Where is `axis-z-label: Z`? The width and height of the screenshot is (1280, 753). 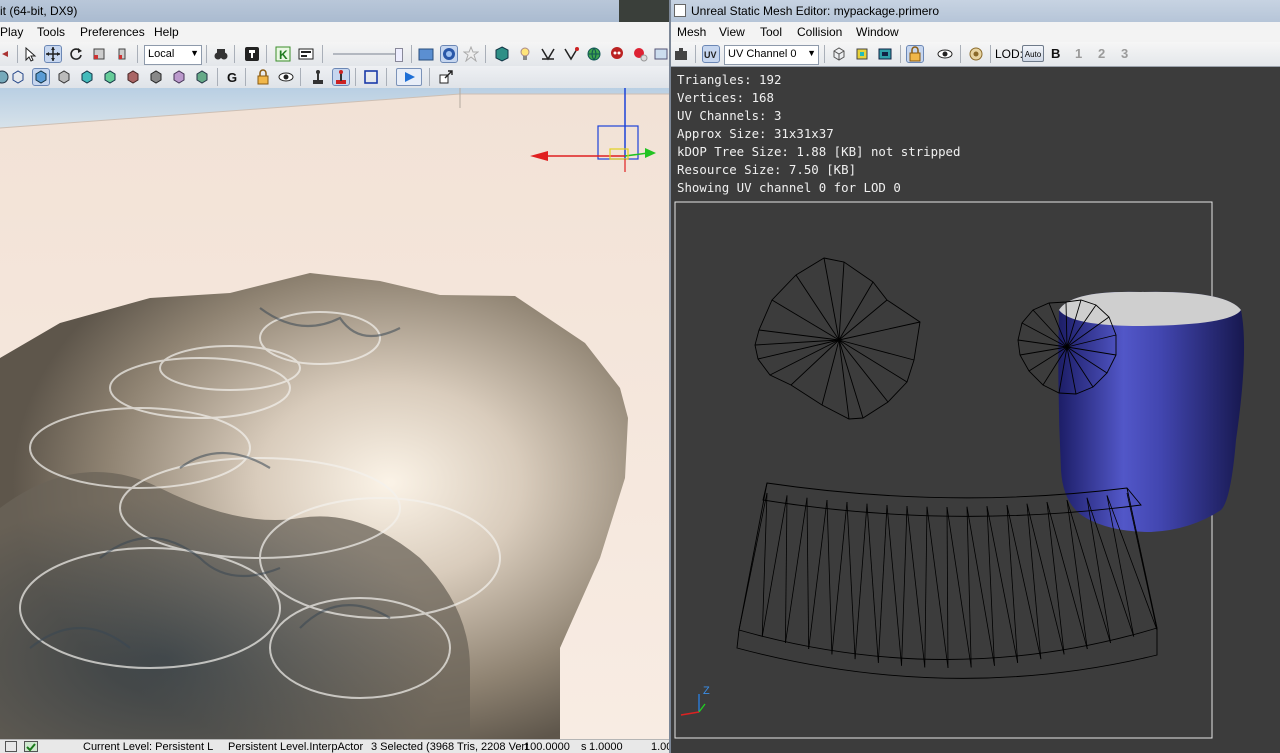 axis-z-label: Z is located at coordinates (706, 691).